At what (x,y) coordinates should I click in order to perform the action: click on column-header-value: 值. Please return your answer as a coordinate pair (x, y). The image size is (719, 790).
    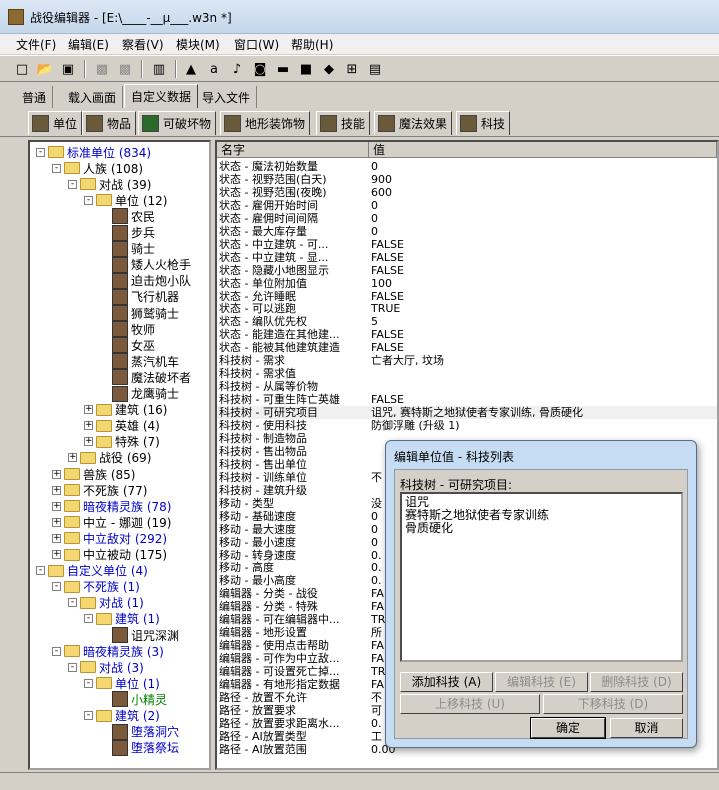
    Looking at the image, I should click on (543, 150).